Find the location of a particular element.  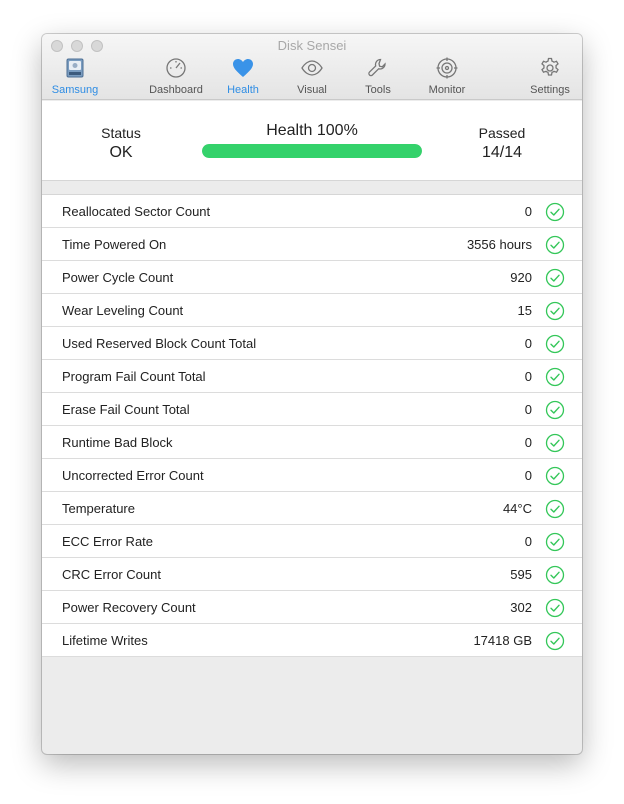

attribute-name: Power Cycle Count is located at coordinates (118, 277).